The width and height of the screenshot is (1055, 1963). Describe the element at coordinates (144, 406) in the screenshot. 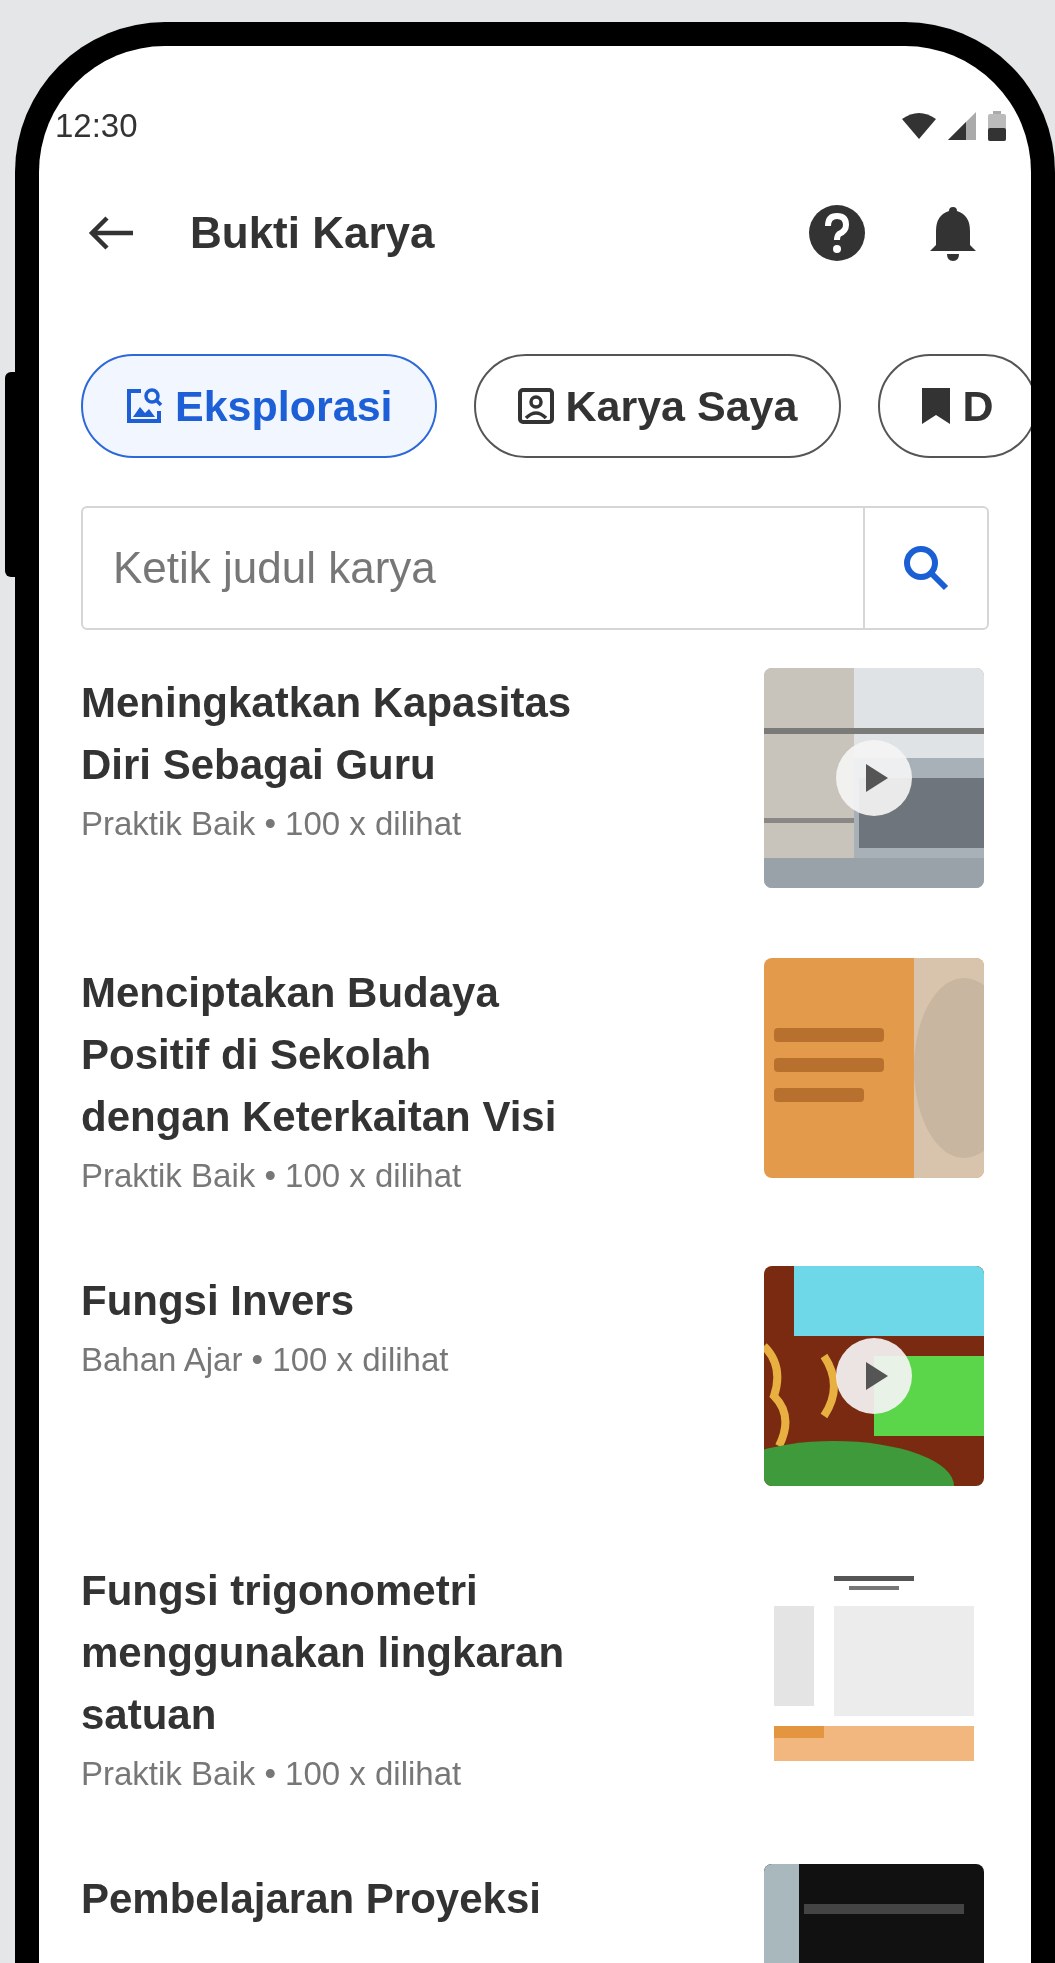

I see `gallery-search-icon` at that location.